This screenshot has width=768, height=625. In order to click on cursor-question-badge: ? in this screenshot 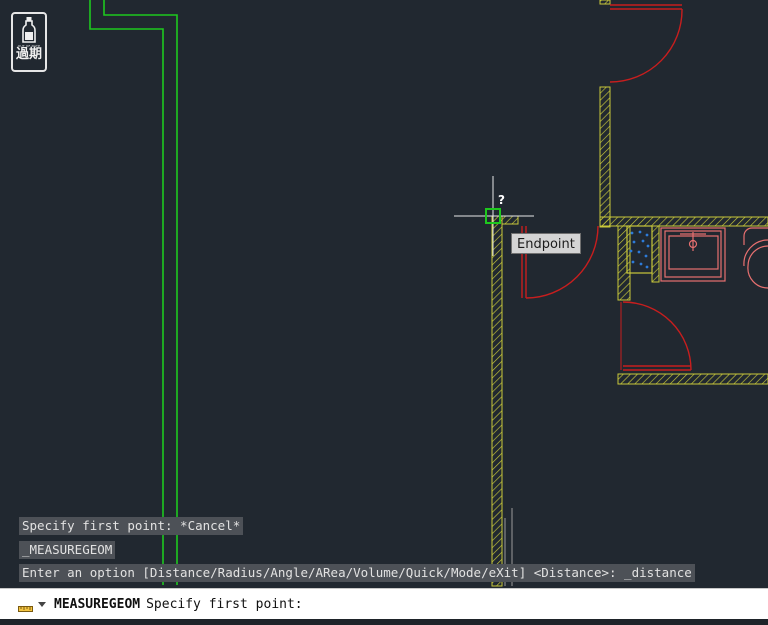, I will do `click(501, 200)`.